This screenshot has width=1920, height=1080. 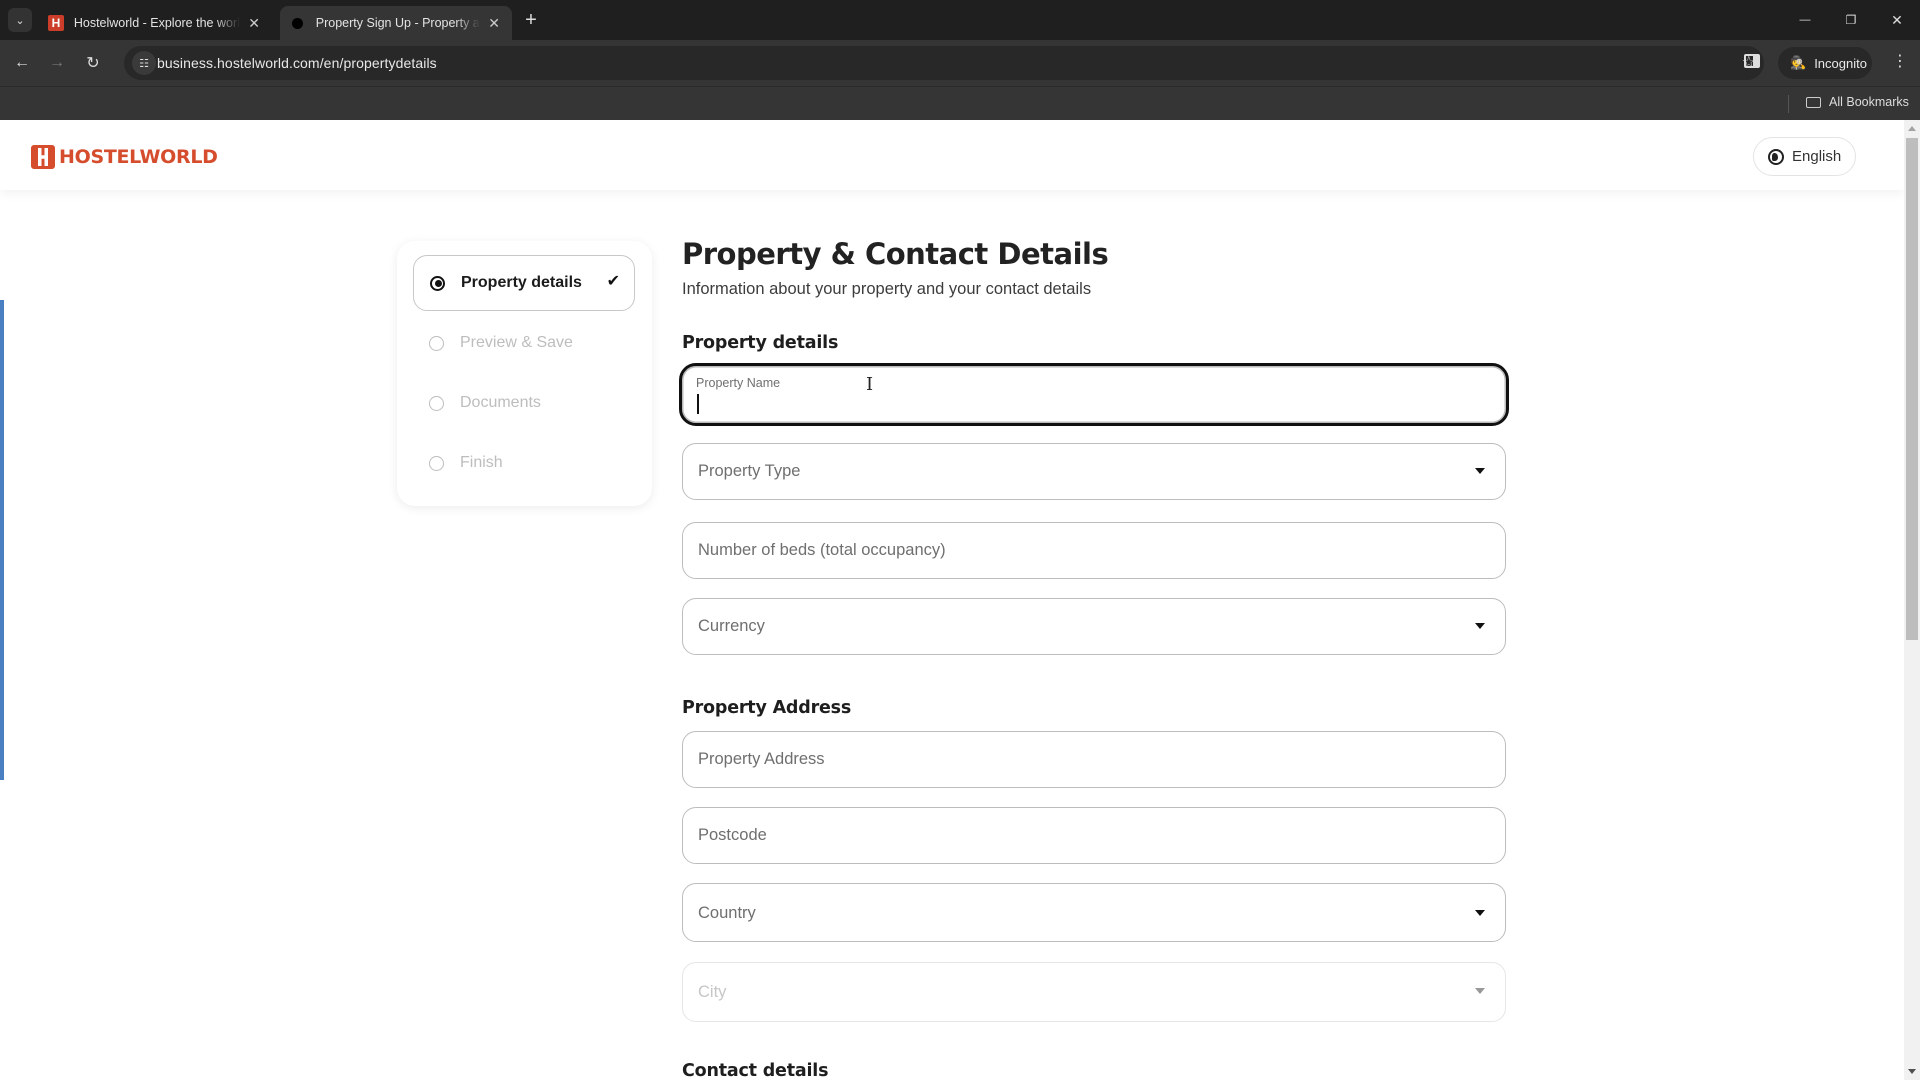 I want to click on bookmarks-bar: All Bookmarks, so click(x=960, y=103).